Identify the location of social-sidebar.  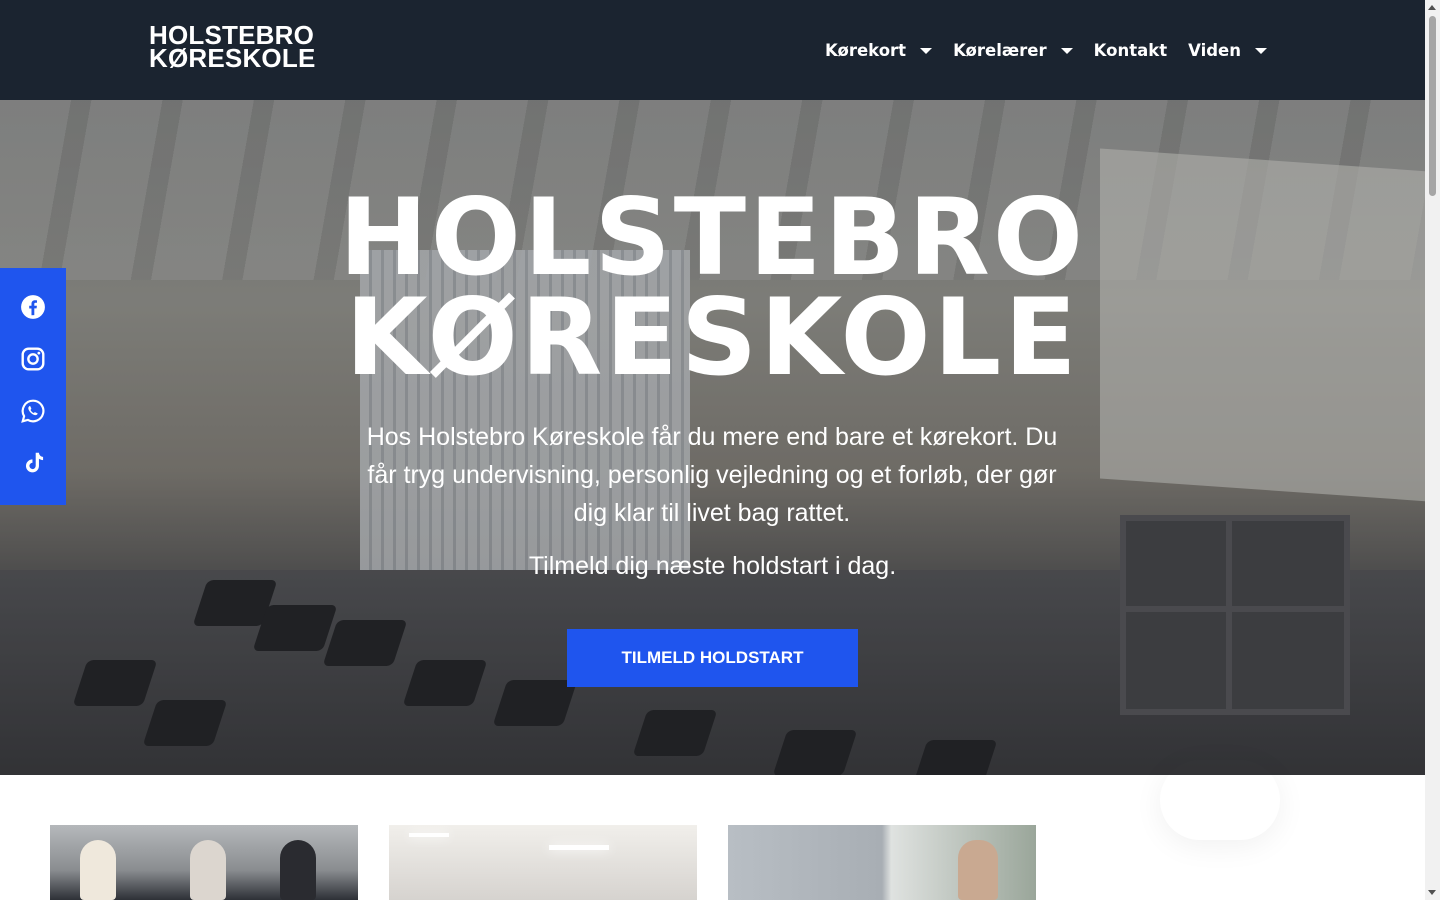
(33, 386).